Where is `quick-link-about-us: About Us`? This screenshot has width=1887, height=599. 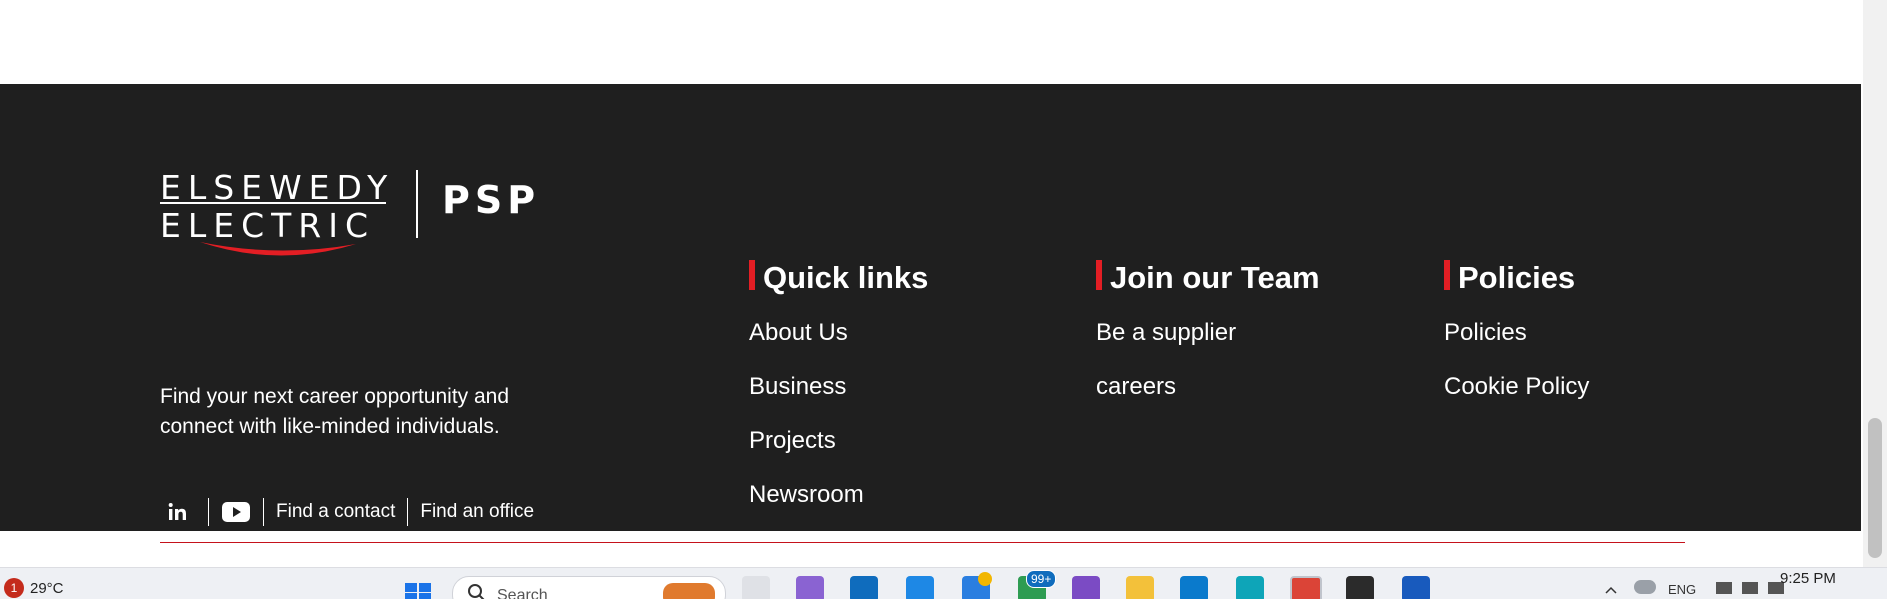 quick-link-about-us: About Us is located at coordinates (806, 345).